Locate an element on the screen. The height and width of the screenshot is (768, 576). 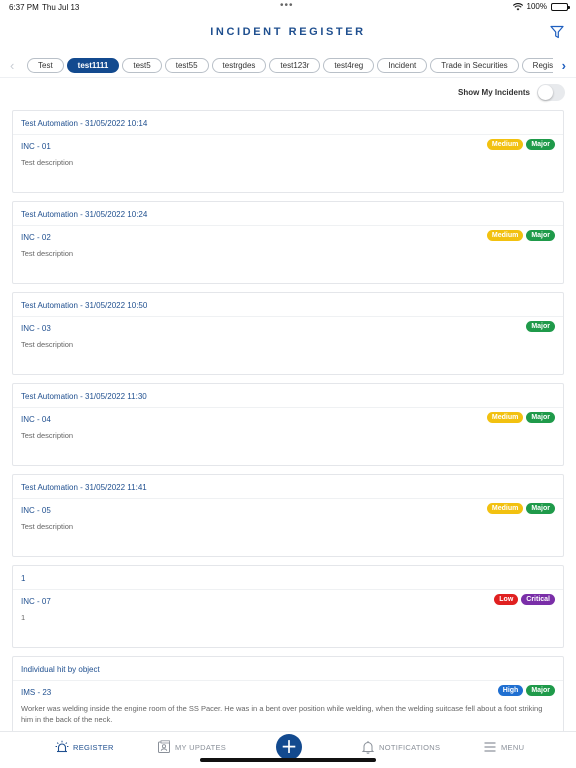
tab-registe: Registe is located at coordinates (537, 65).